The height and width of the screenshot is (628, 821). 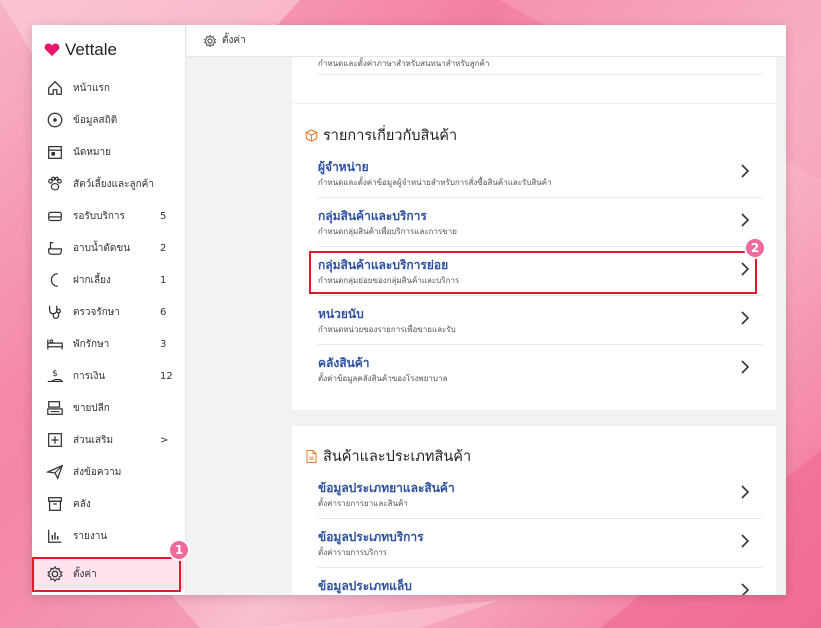 I want to click on heart-icon, so click(x=52, y=50).